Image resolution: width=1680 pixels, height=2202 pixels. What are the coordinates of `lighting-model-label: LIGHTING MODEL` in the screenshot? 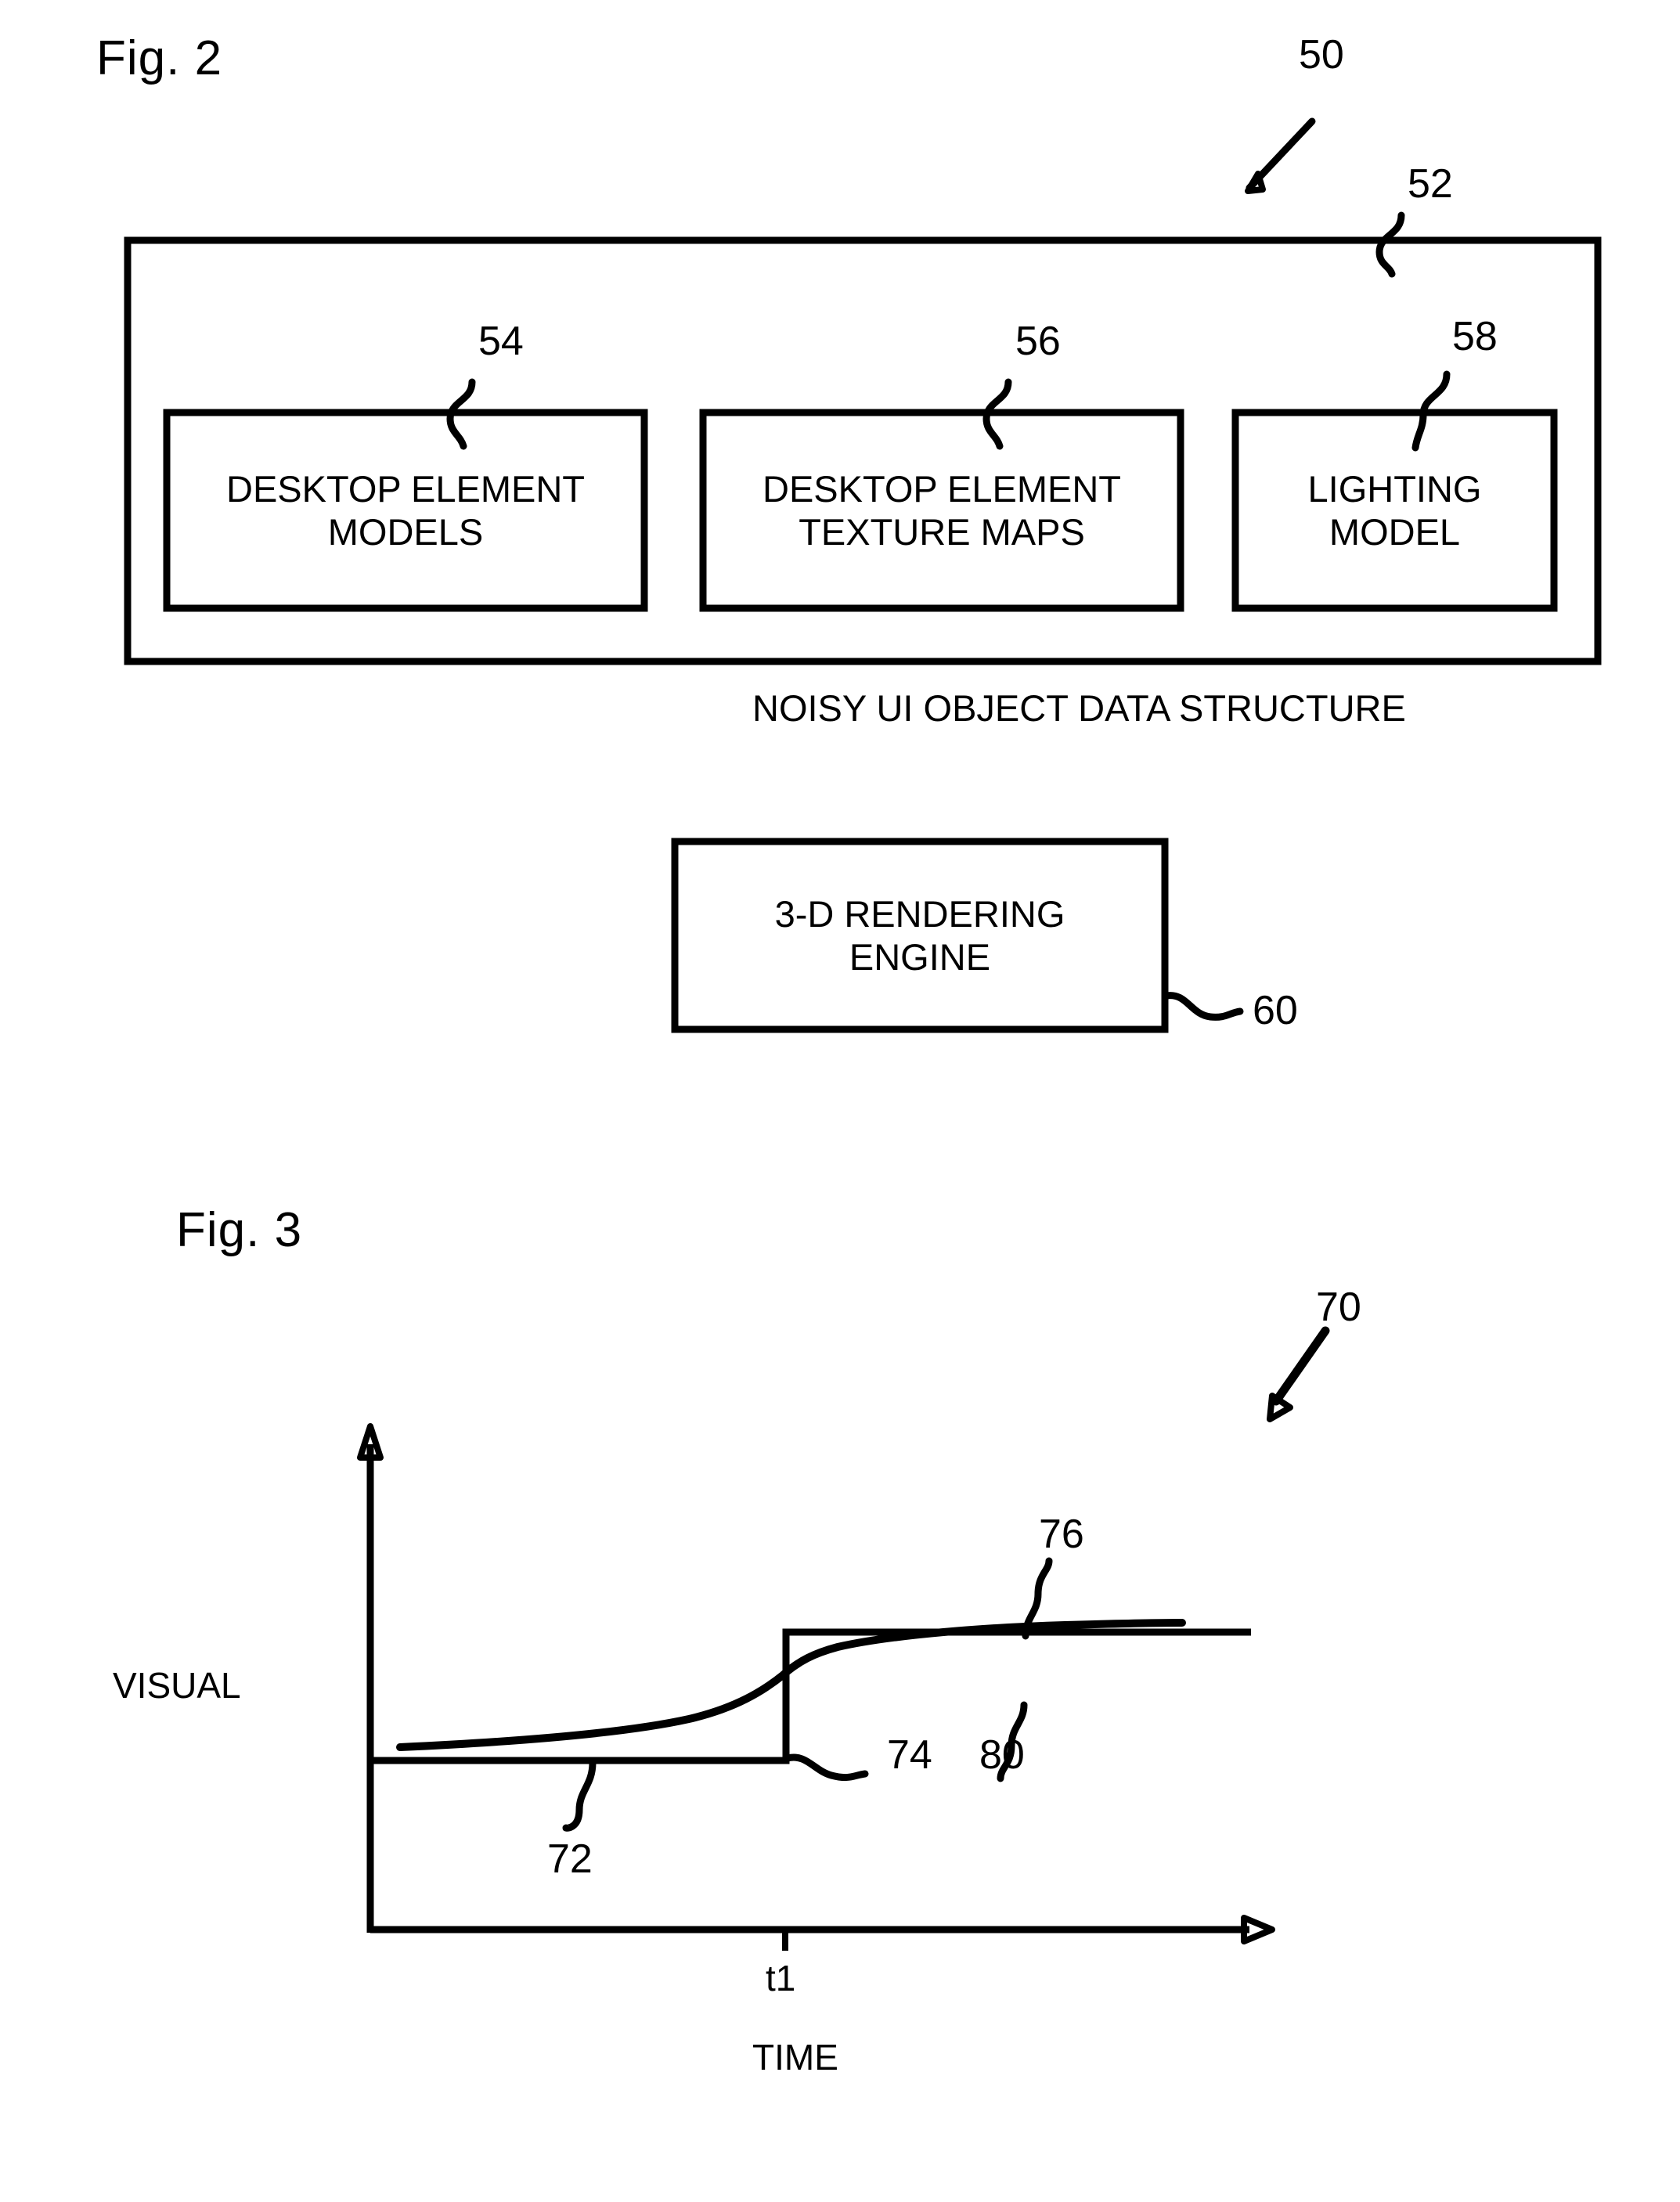 It's located at (1394, 510).